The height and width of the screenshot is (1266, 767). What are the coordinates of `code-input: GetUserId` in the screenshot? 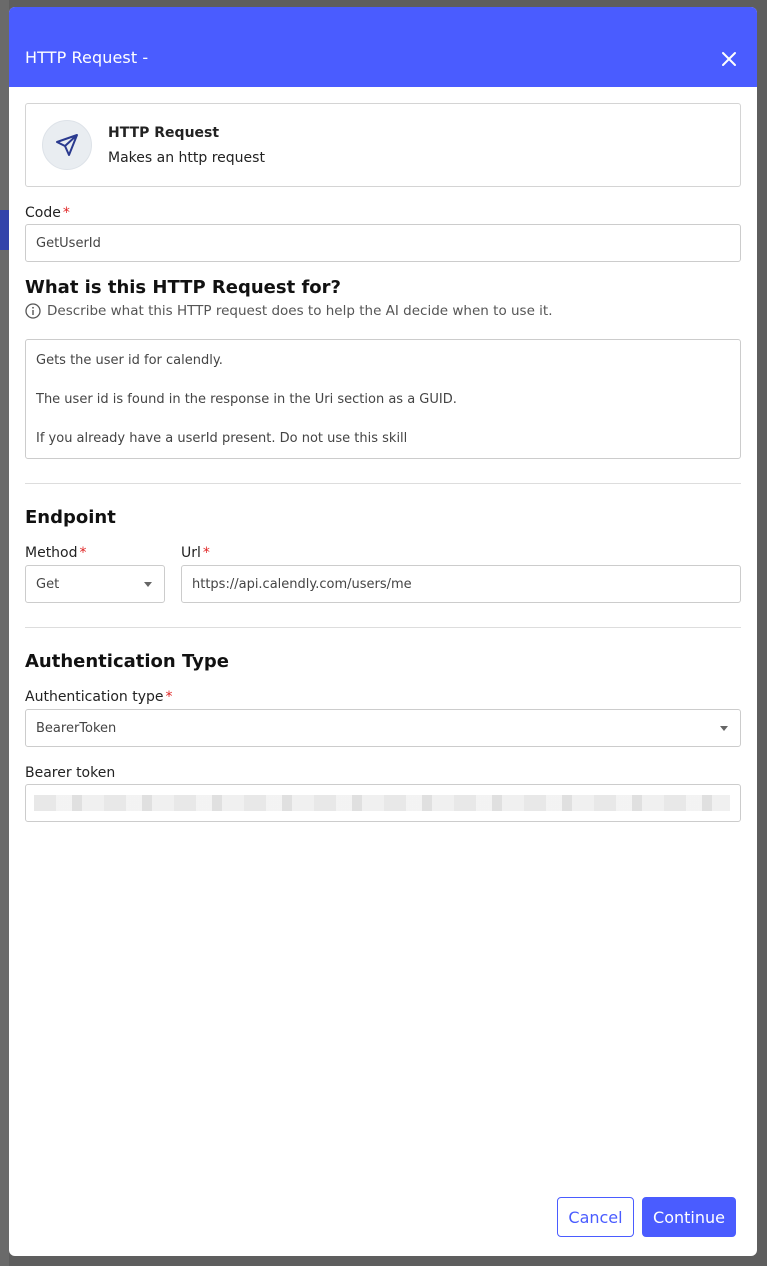 It's located at (383, 243).